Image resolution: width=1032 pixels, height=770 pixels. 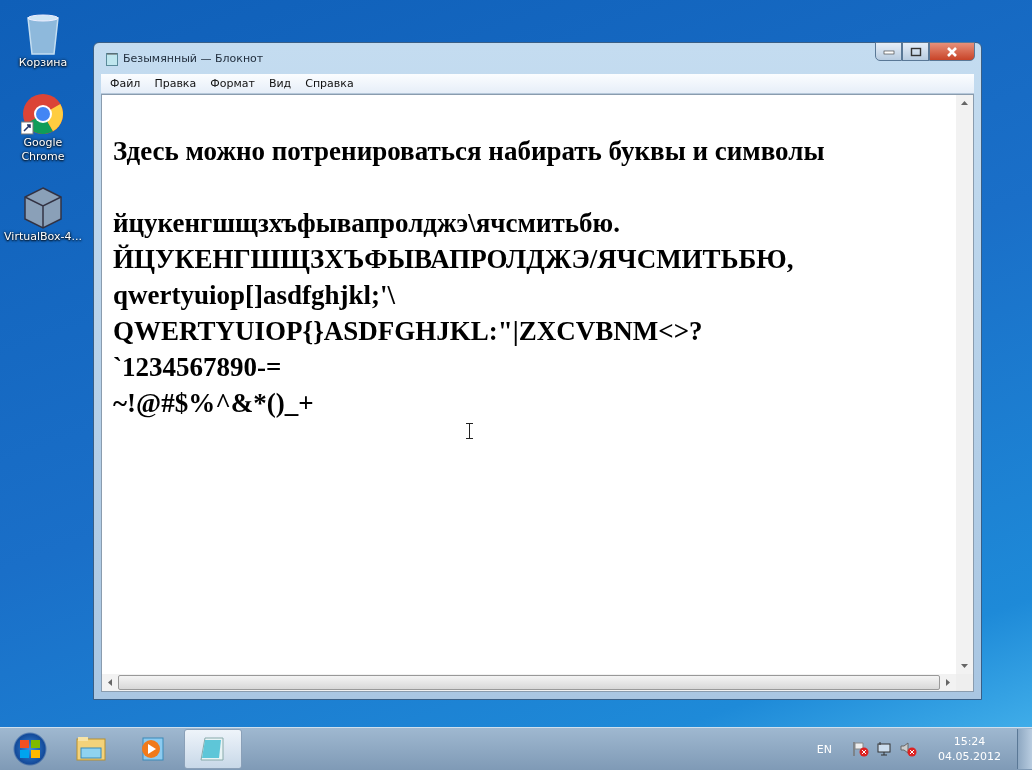 What do you see at coordinates (964, 682) in the screenshot?
I see `resize-grip` at bounding box center [964, 682].